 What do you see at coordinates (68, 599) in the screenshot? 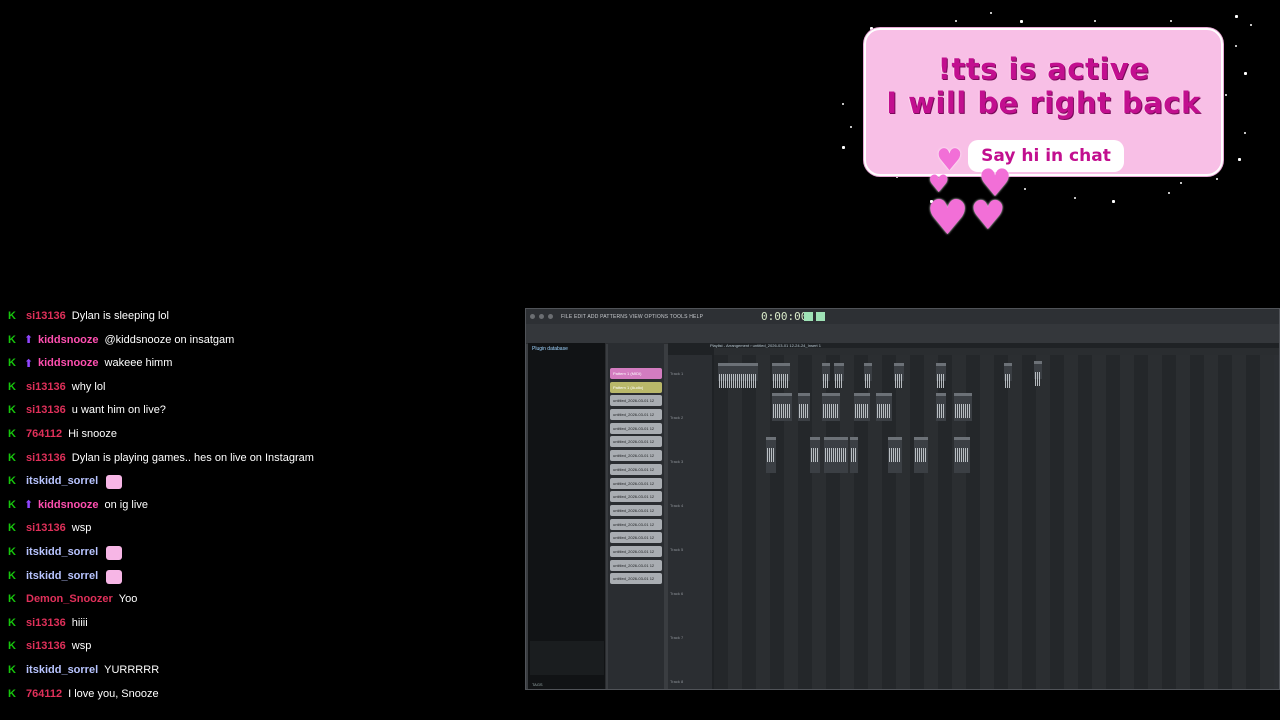
I see `chat-message: K Demon_Snoozer Yoo` at bounding box center [68, 599].